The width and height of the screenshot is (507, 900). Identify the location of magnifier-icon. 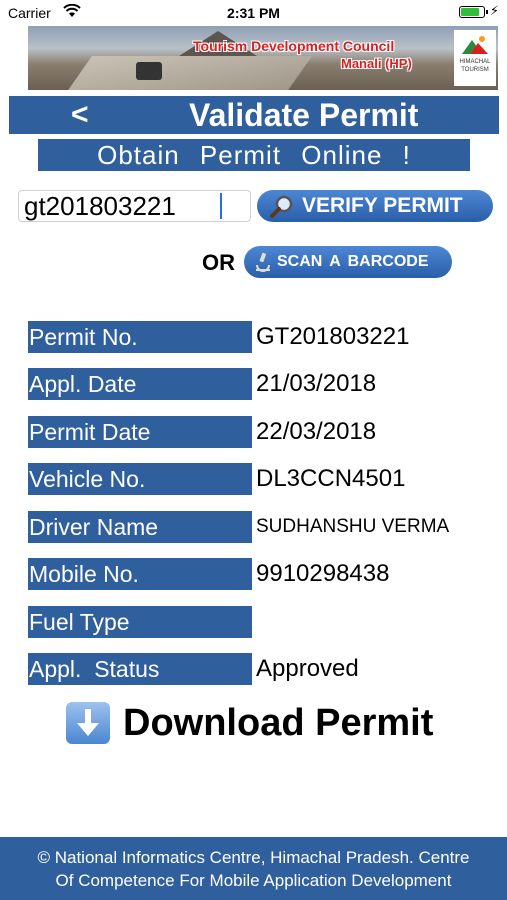
(281, 206).